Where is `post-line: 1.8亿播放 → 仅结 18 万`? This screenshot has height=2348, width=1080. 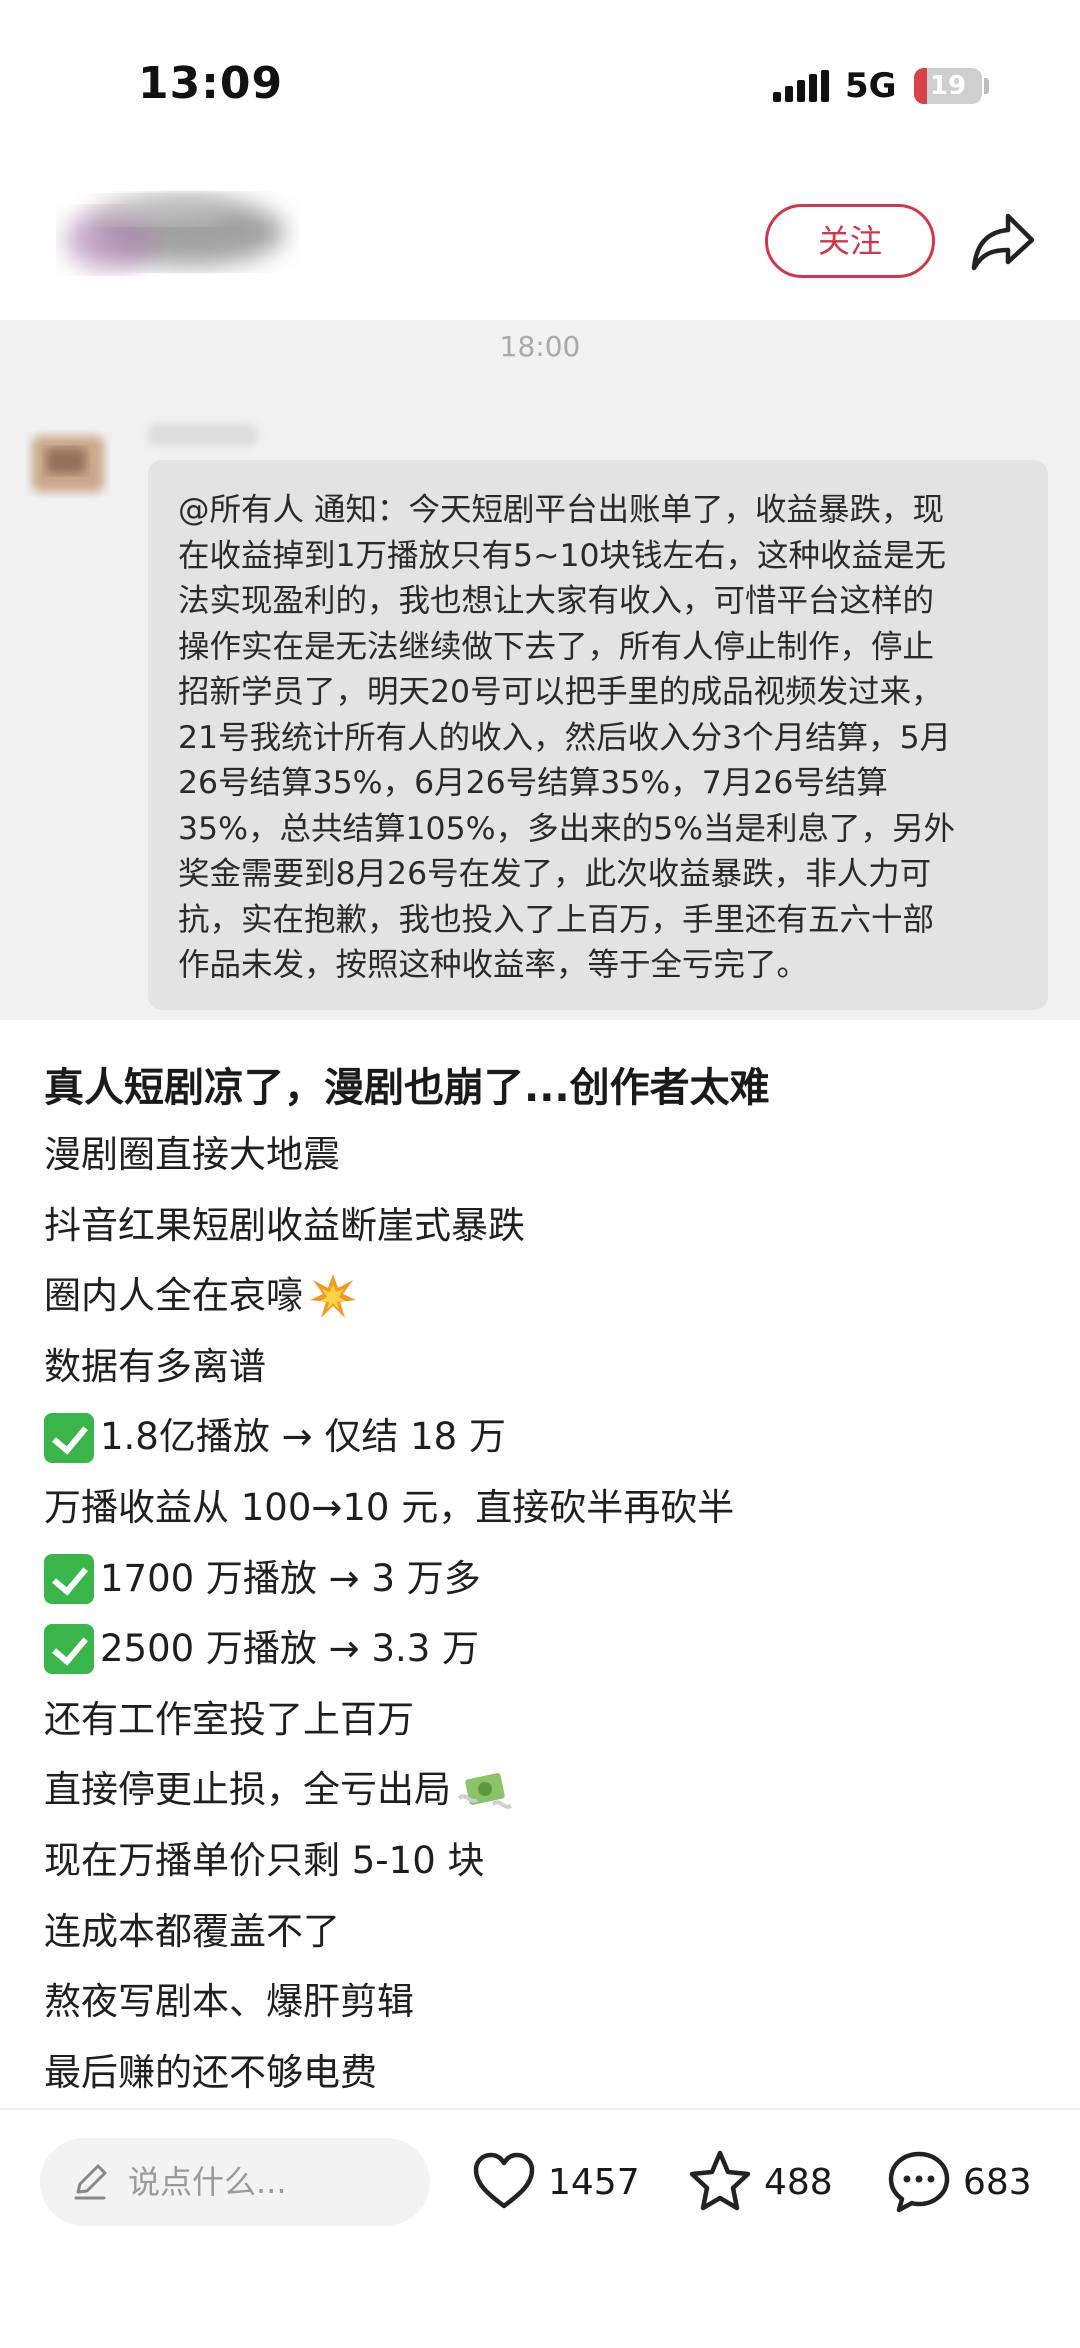
post-line: 1.8亿播放 → 仅结 18 万 is located at coordinates (544, 1437).